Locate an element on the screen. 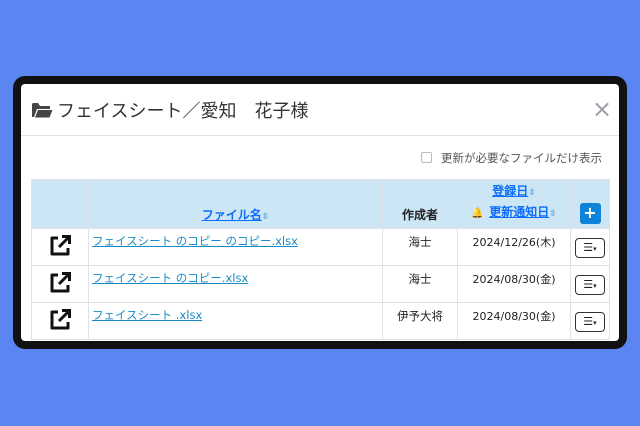 This screenshot has width=640, height=426. folder-open-icon is located at coordinates (42, 110).